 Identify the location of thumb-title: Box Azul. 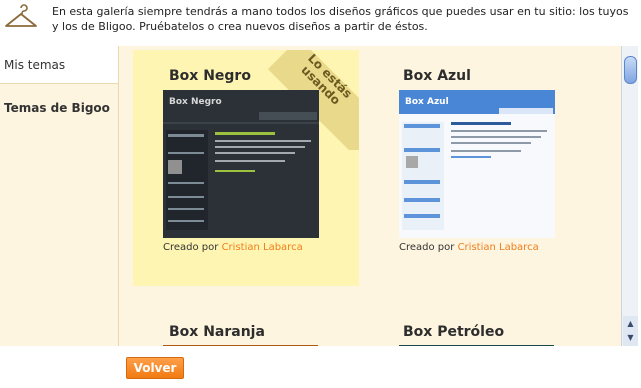
(427, 102).